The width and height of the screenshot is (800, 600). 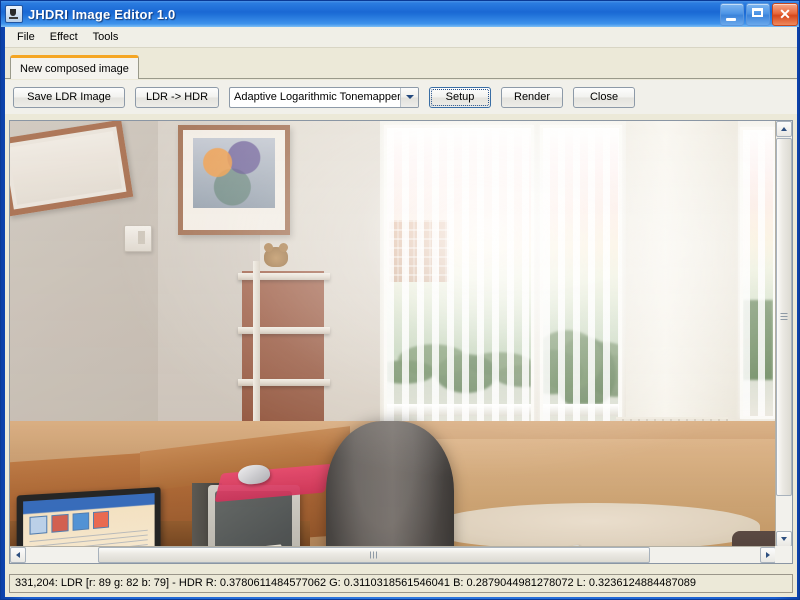 I want to click on ldr-to-hdr-button: LDR -> HDR, so click(x=177, y=97).